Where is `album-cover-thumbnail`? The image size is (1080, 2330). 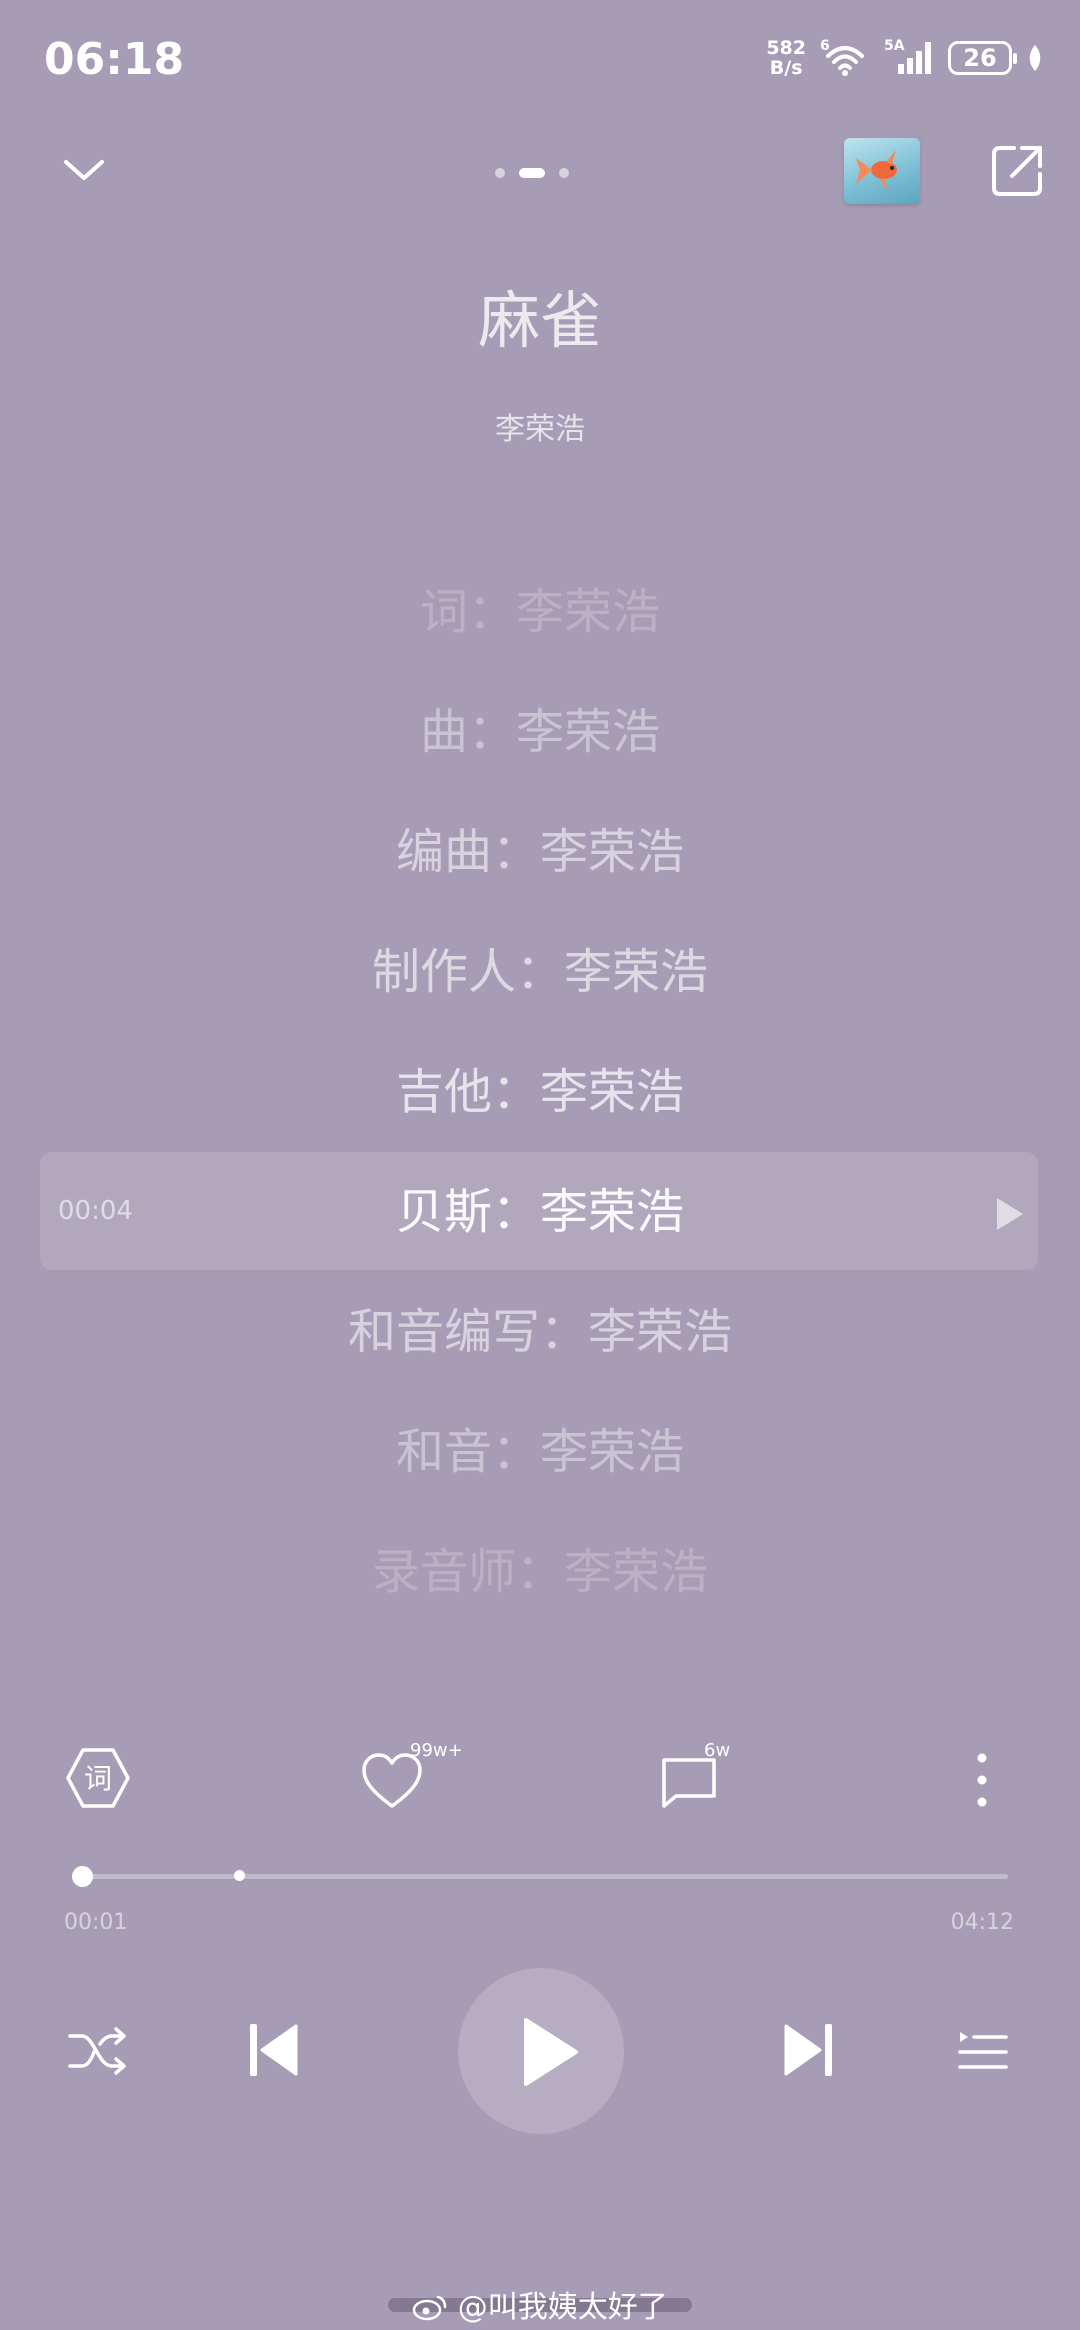
album-cover-thumbnail is located at coordinates (882, 171).